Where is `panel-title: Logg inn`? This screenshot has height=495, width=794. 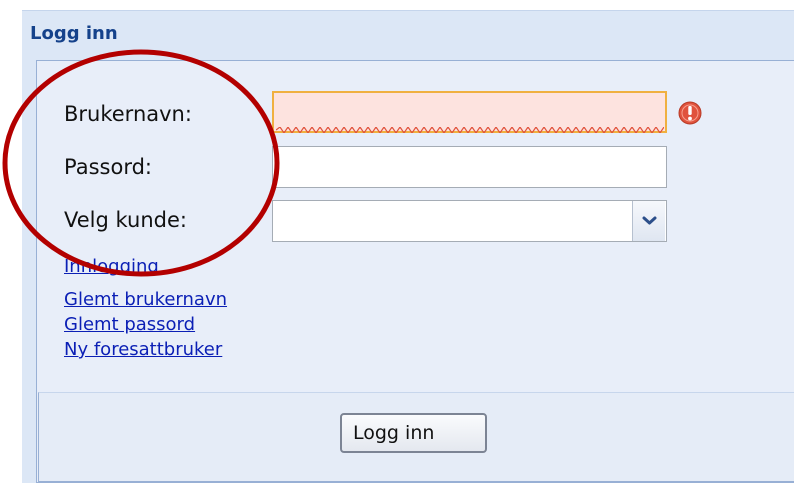 panel-title: Logg inn is located at coordinates (74, 33).